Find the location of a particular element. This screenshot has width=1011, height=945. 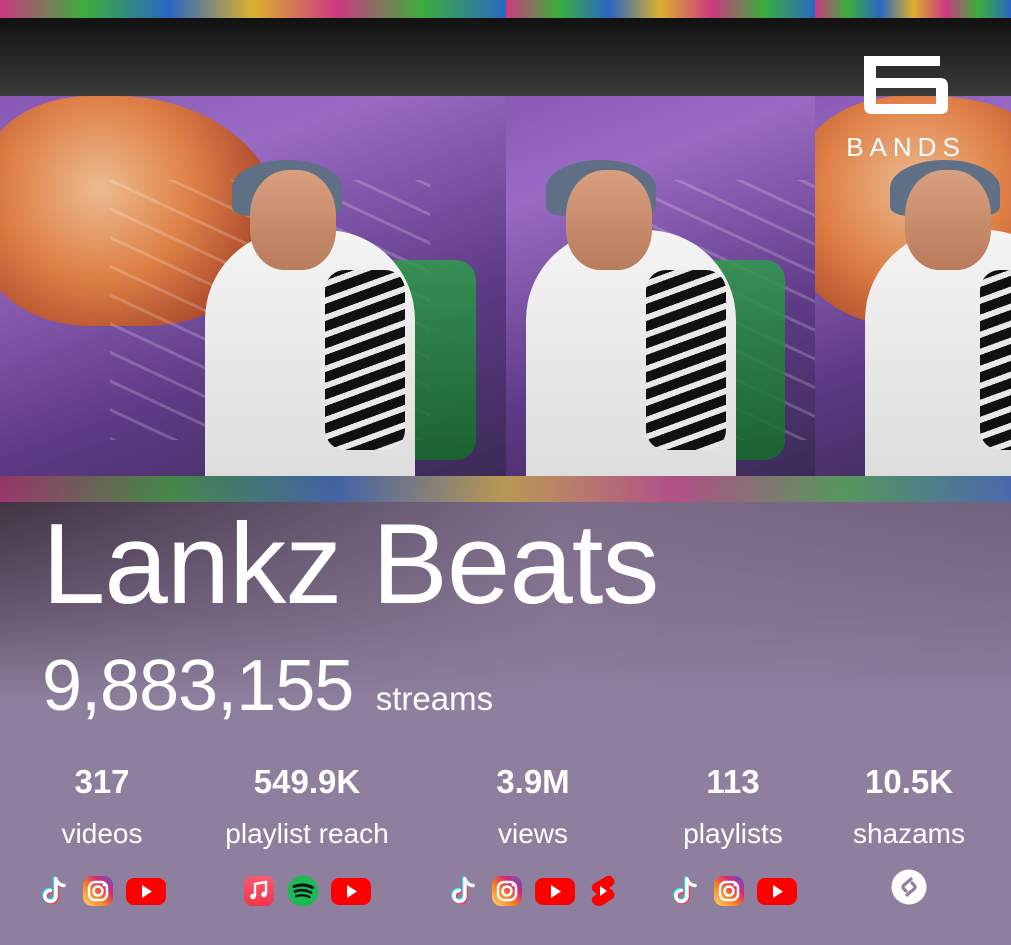

streams-label: streams is located at coordinates (434, 698).